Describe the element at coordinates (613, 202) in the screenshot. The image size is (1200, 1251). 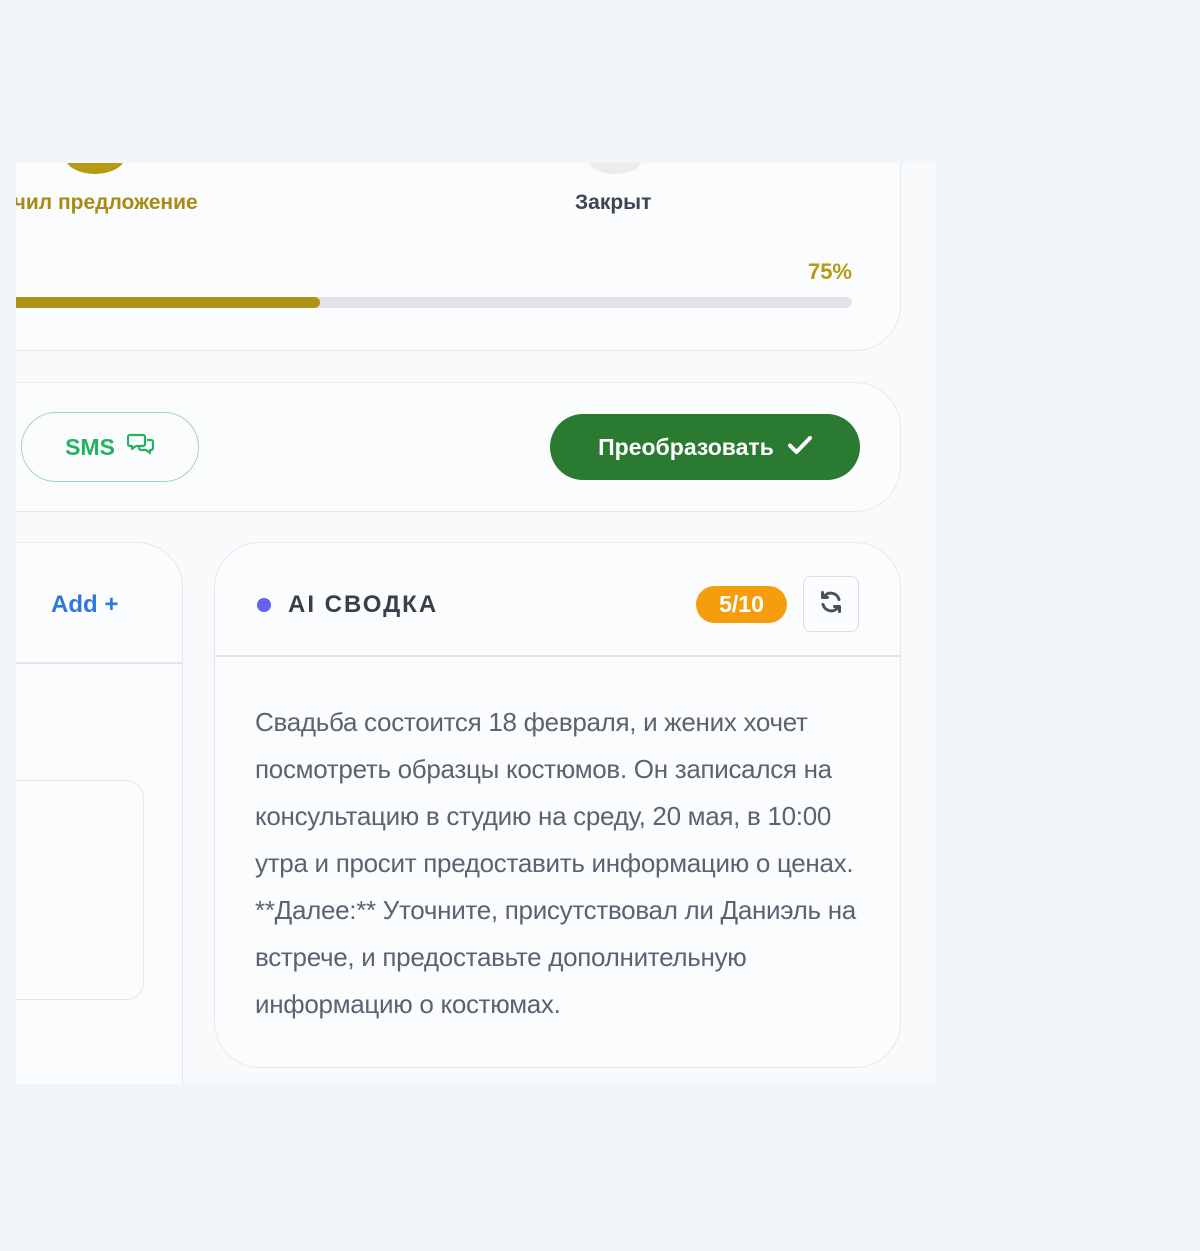
I see `step-label-closed: Закрыт` at that location.